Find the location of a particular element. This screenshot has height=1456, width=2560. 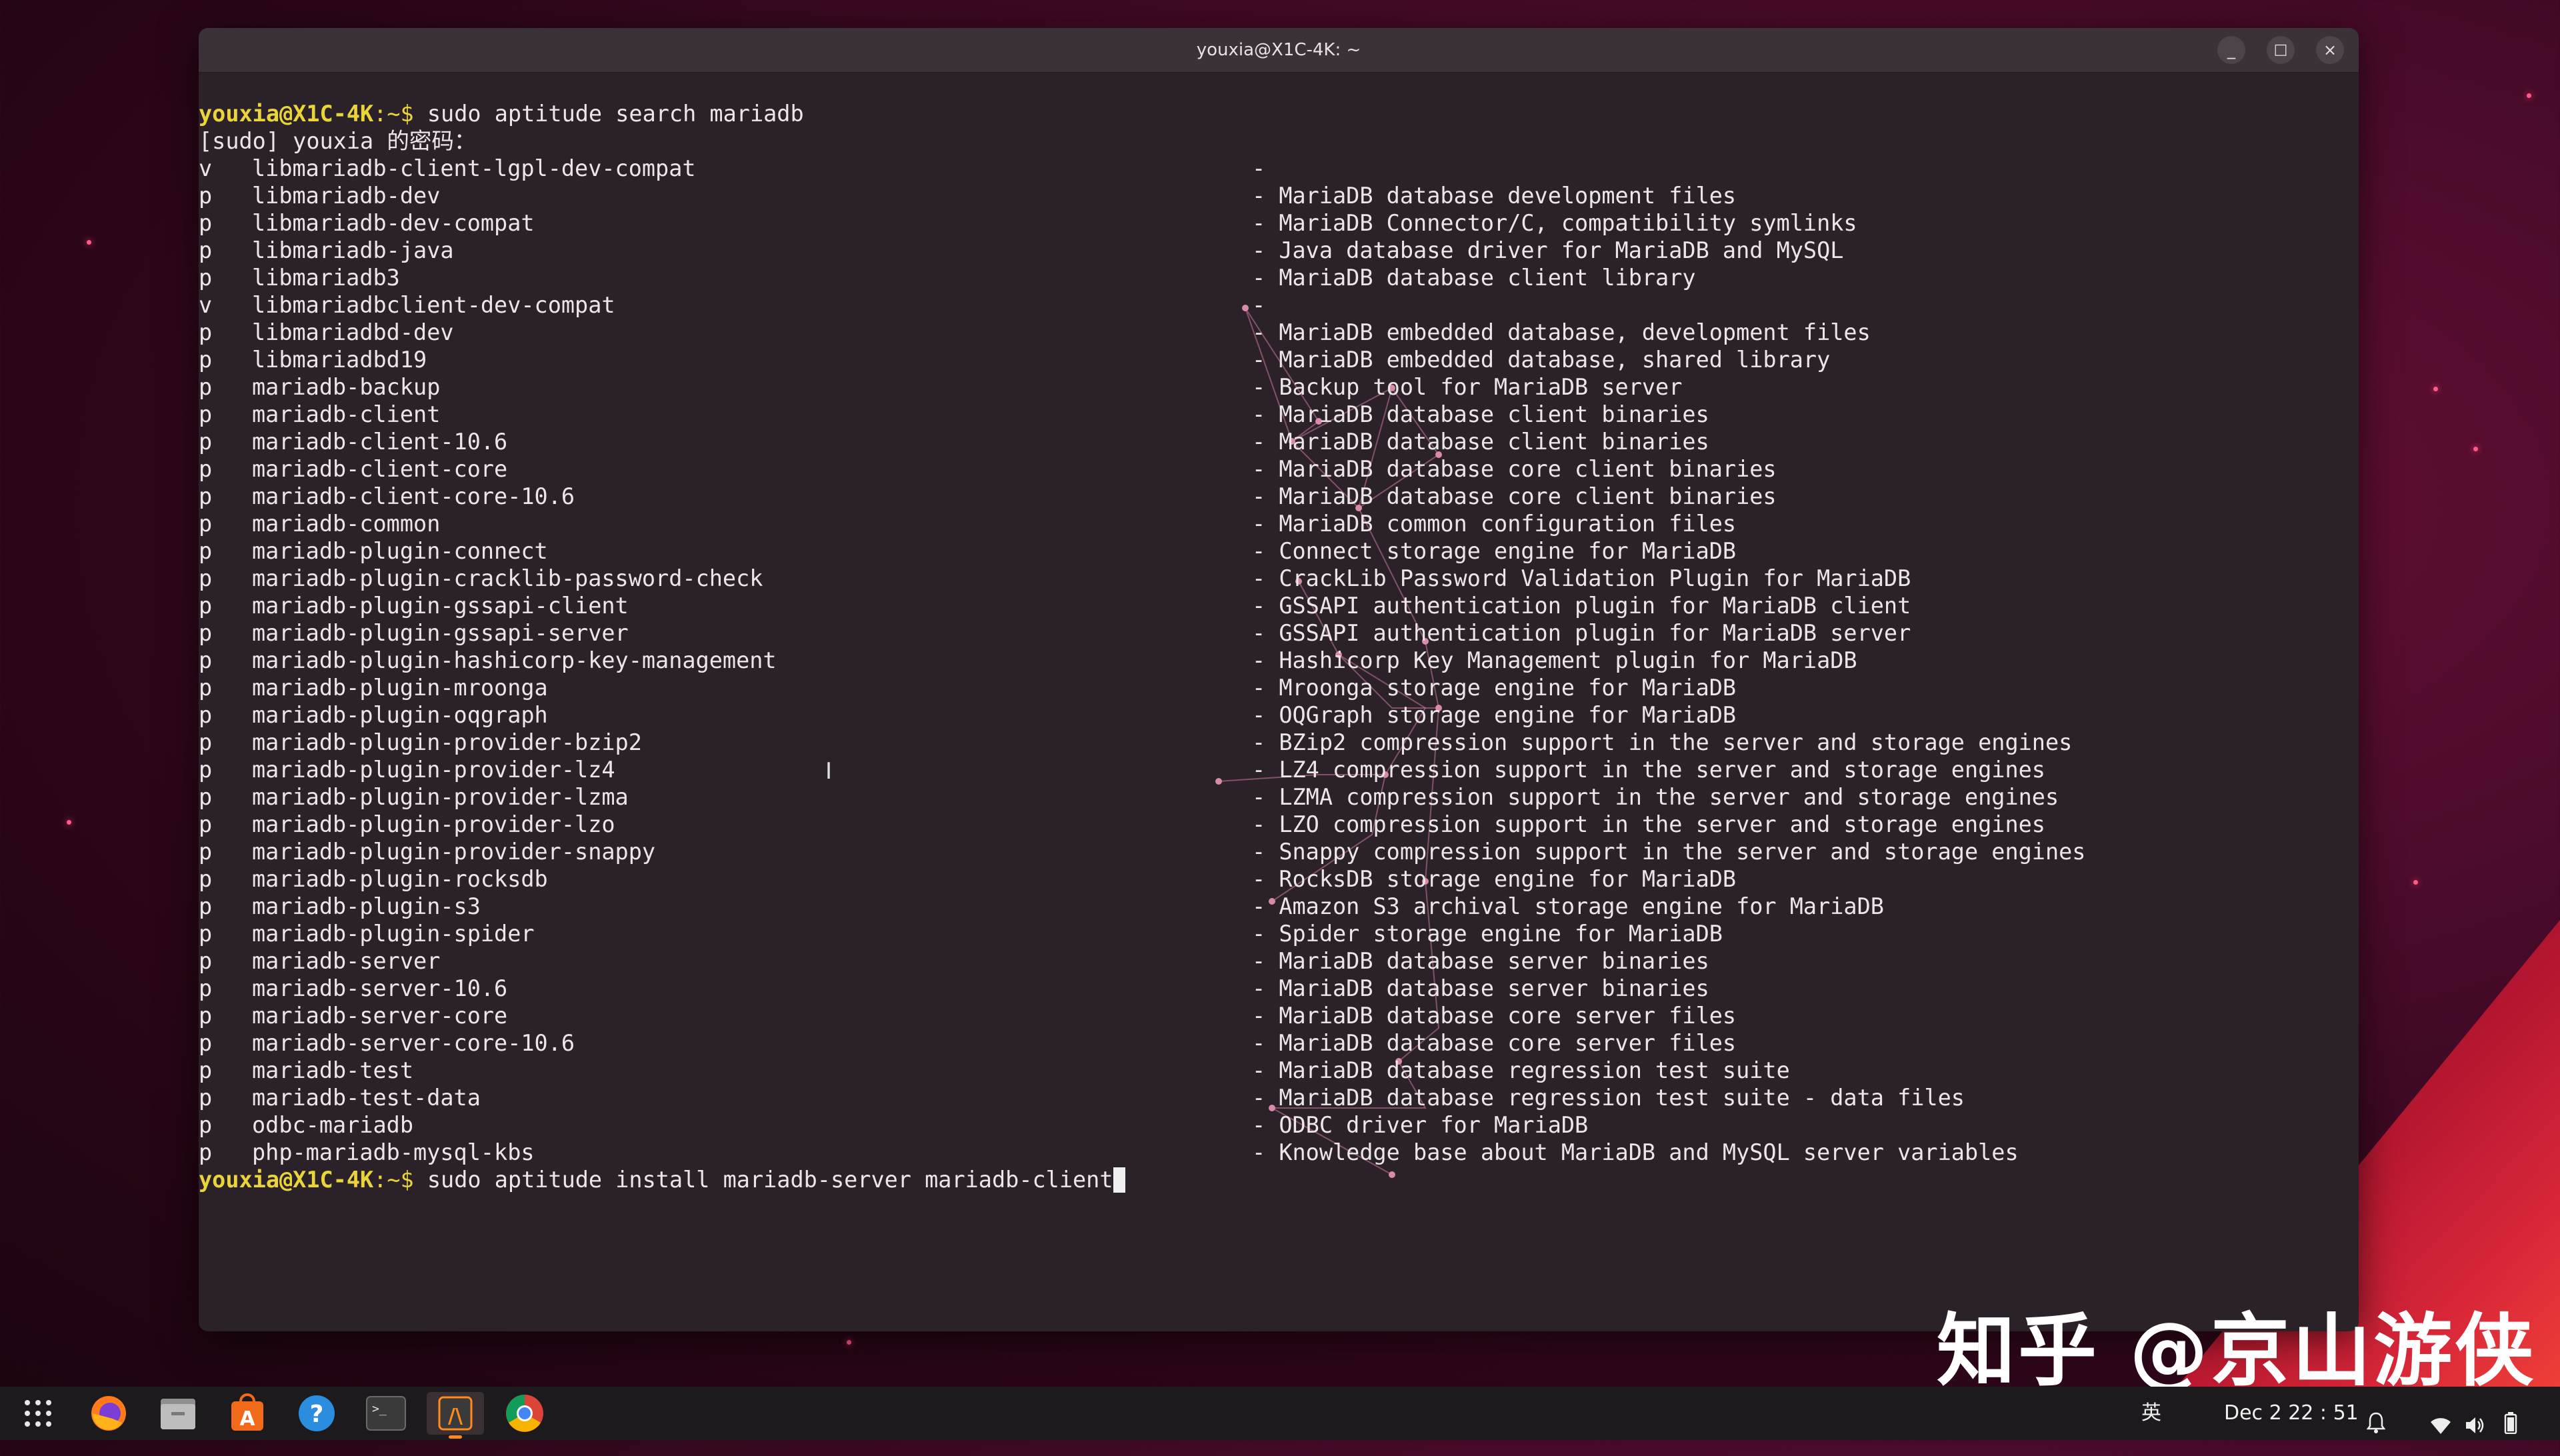

package-name: libmariadbclient-dev-compat is located at coordinates (433, 305).